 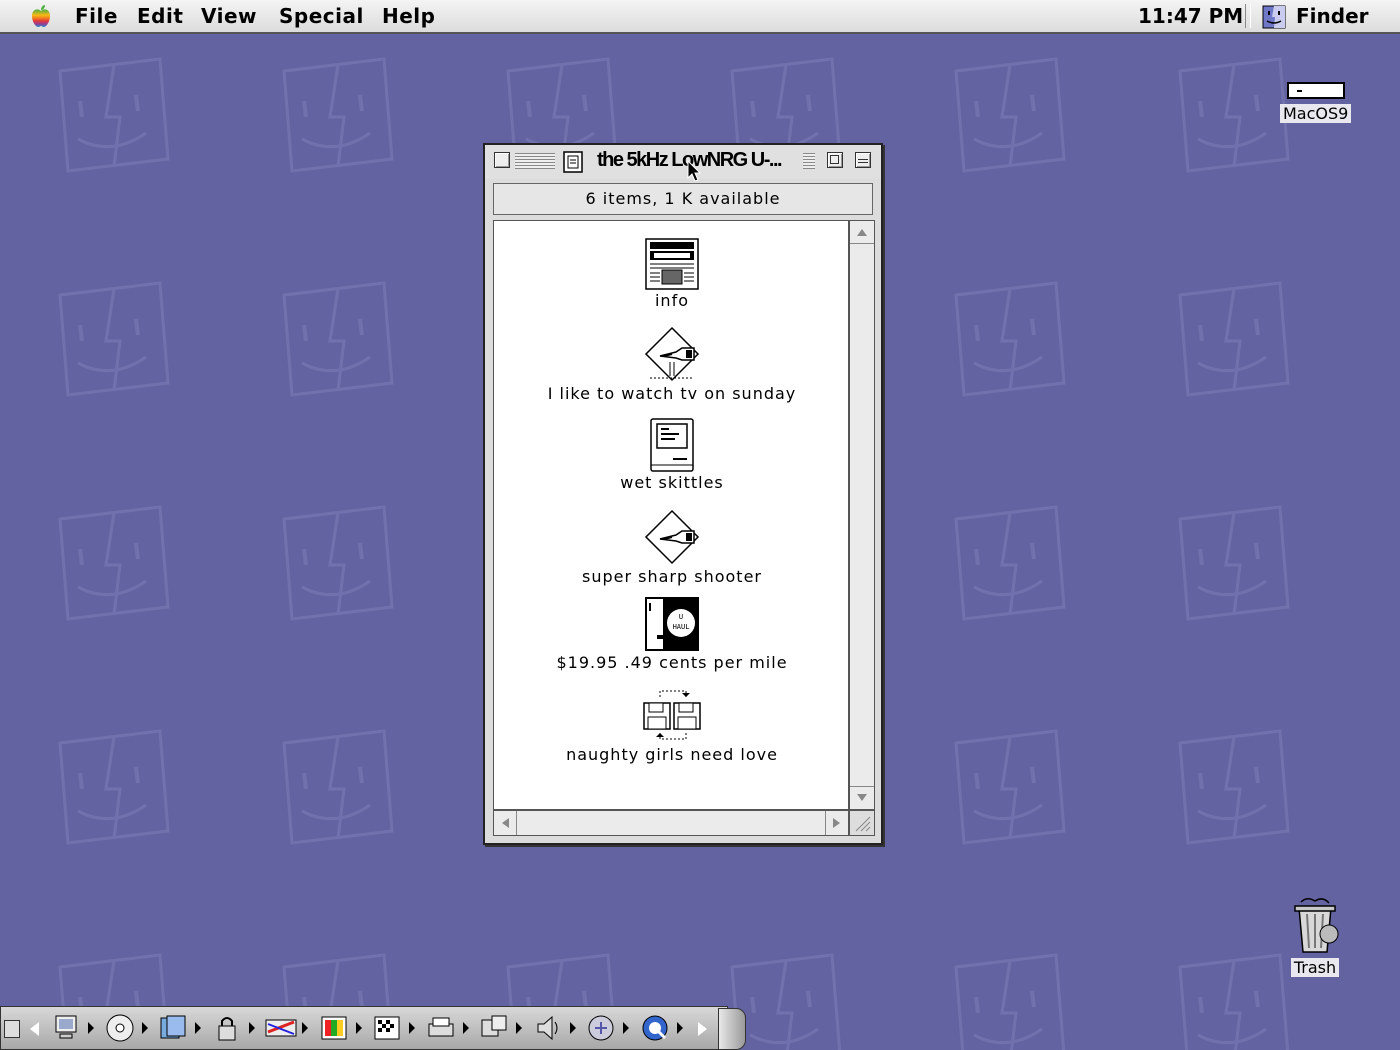 I want to click on close-box, so click(x=502, y=160).